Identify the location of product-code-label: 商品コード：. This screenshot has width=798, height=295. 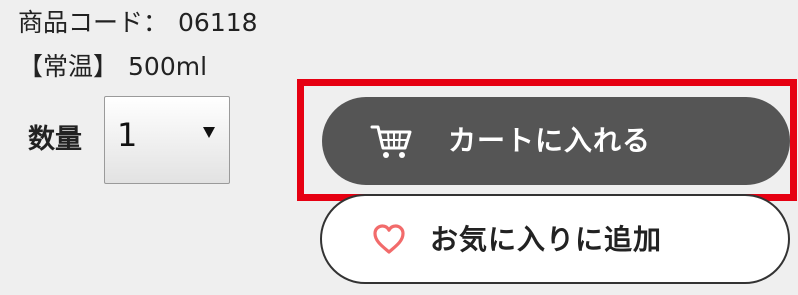
(93, 22).